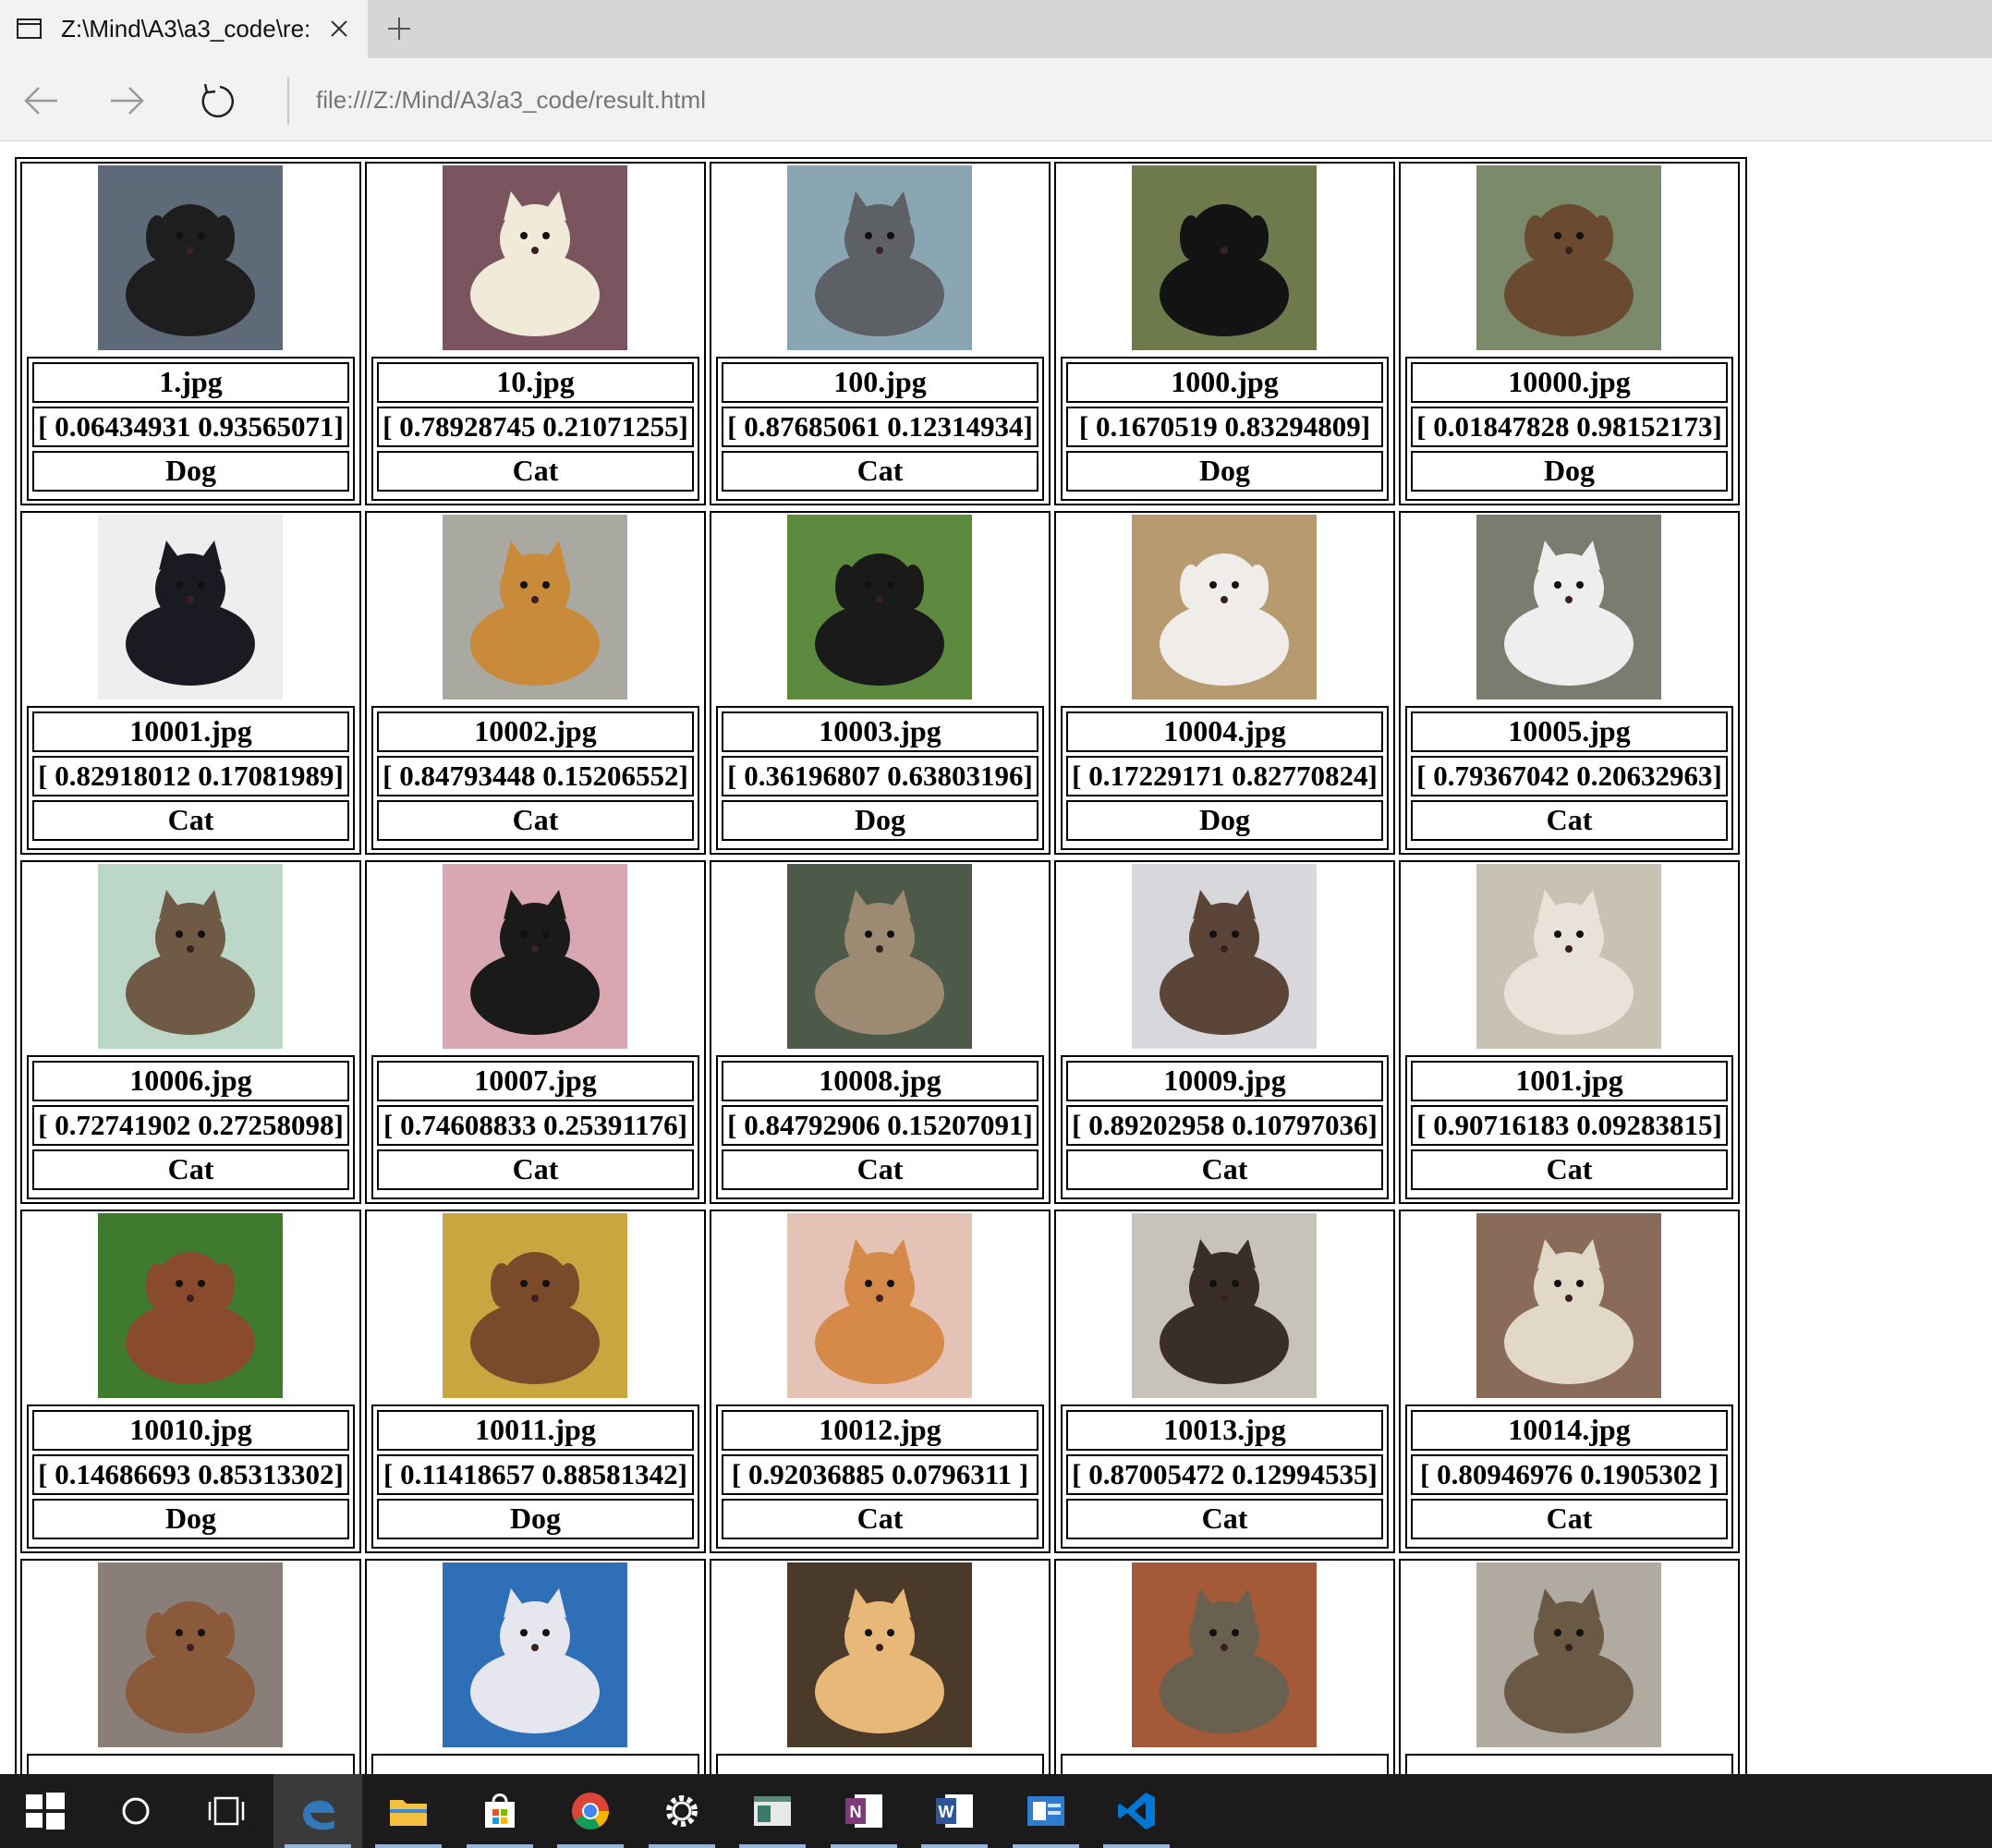 Image resolution: width=1992 pixels, height=1848 pixels. I want to click on refresh-icon, so click(216, 100).